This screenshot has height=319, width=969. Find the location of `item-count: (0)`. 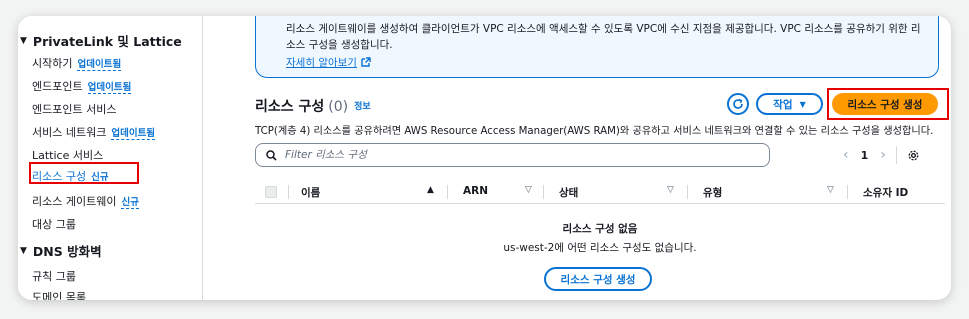

item-count: (0) is located at coordinates (338, 107).